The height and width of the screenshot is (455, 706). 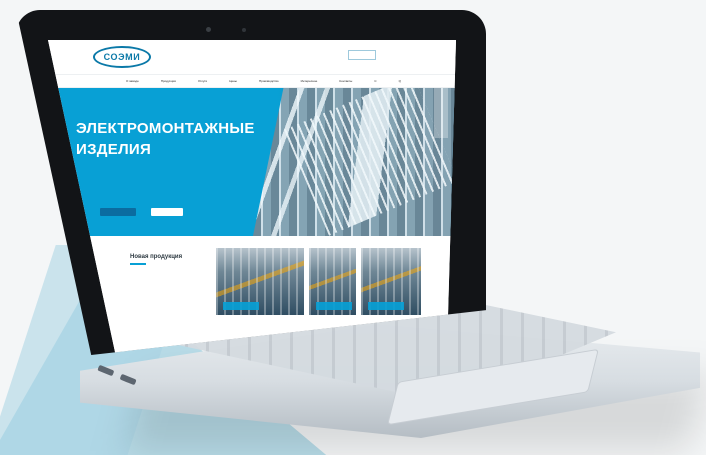 What do you see at coordinates (362, 55) in the screenshot?
I see `header-button` at bounding box center [362, 55].